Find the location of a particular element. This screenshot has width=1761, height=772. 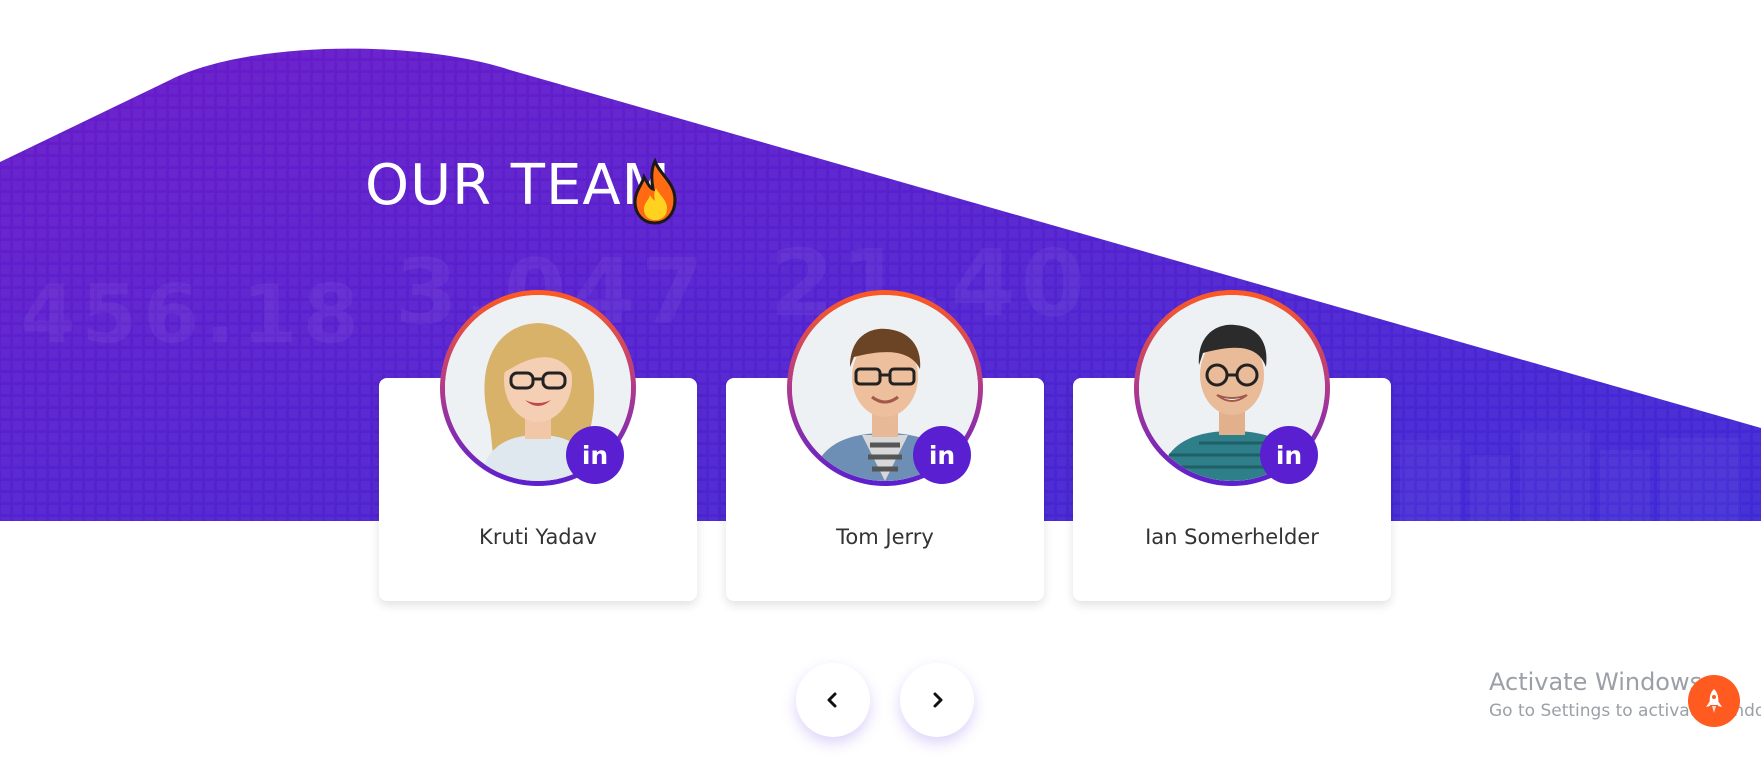

chevron-left-icon is located at coordinates (832, 700).